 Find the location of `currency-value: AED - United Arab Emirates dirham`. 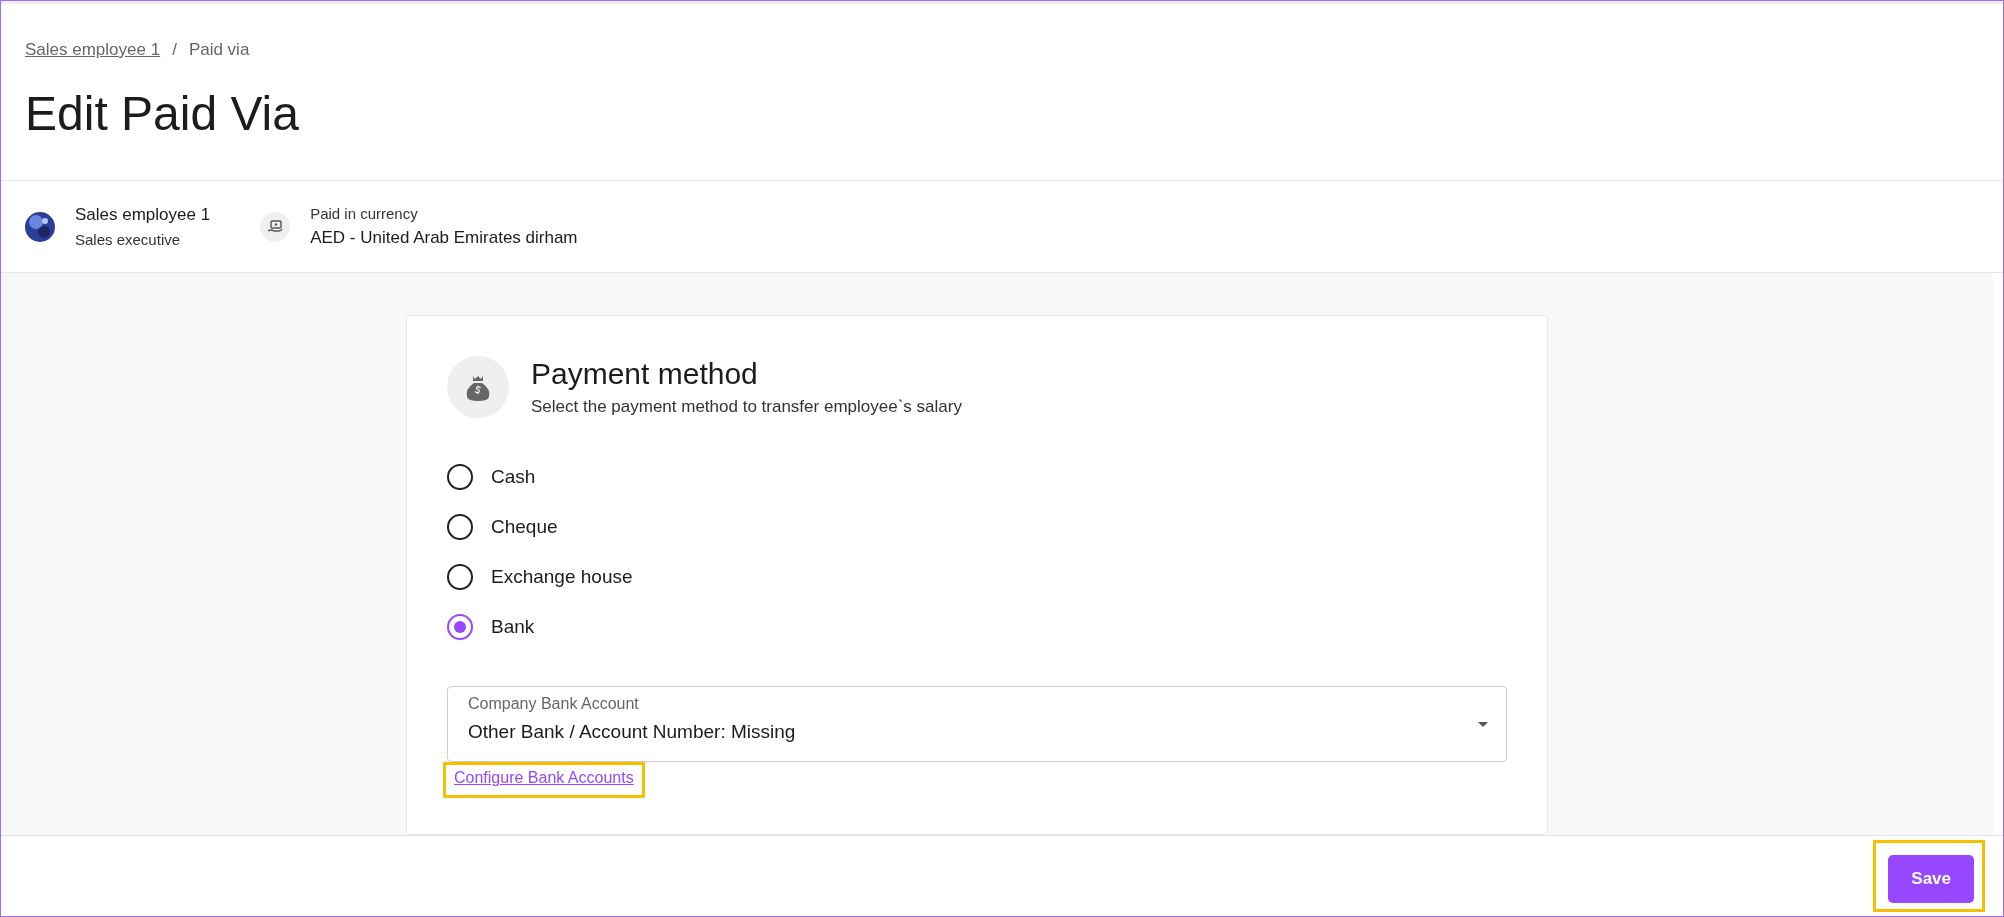

currency-value: AED - United Arab Emirates dirham is located at coordinates (444, 238).